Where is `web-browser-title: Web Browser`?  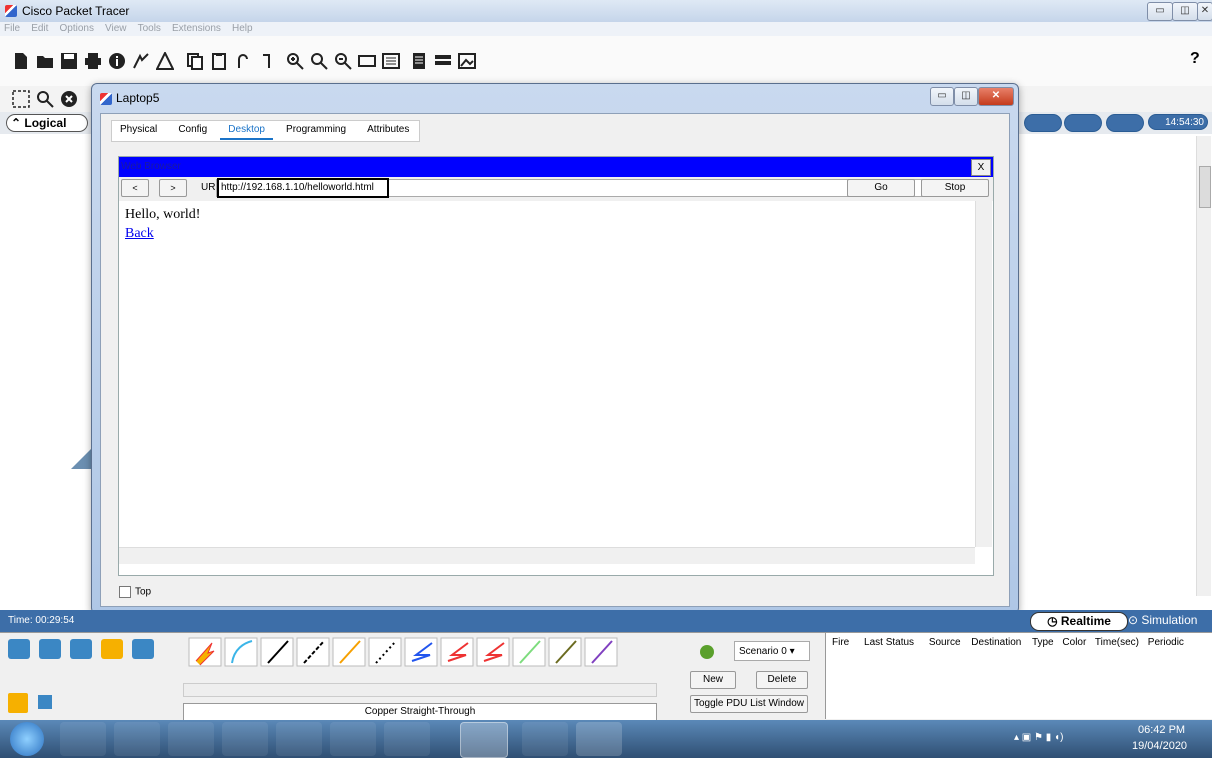
web-browser-title: Web Browser is located at coordinates (151, 166).